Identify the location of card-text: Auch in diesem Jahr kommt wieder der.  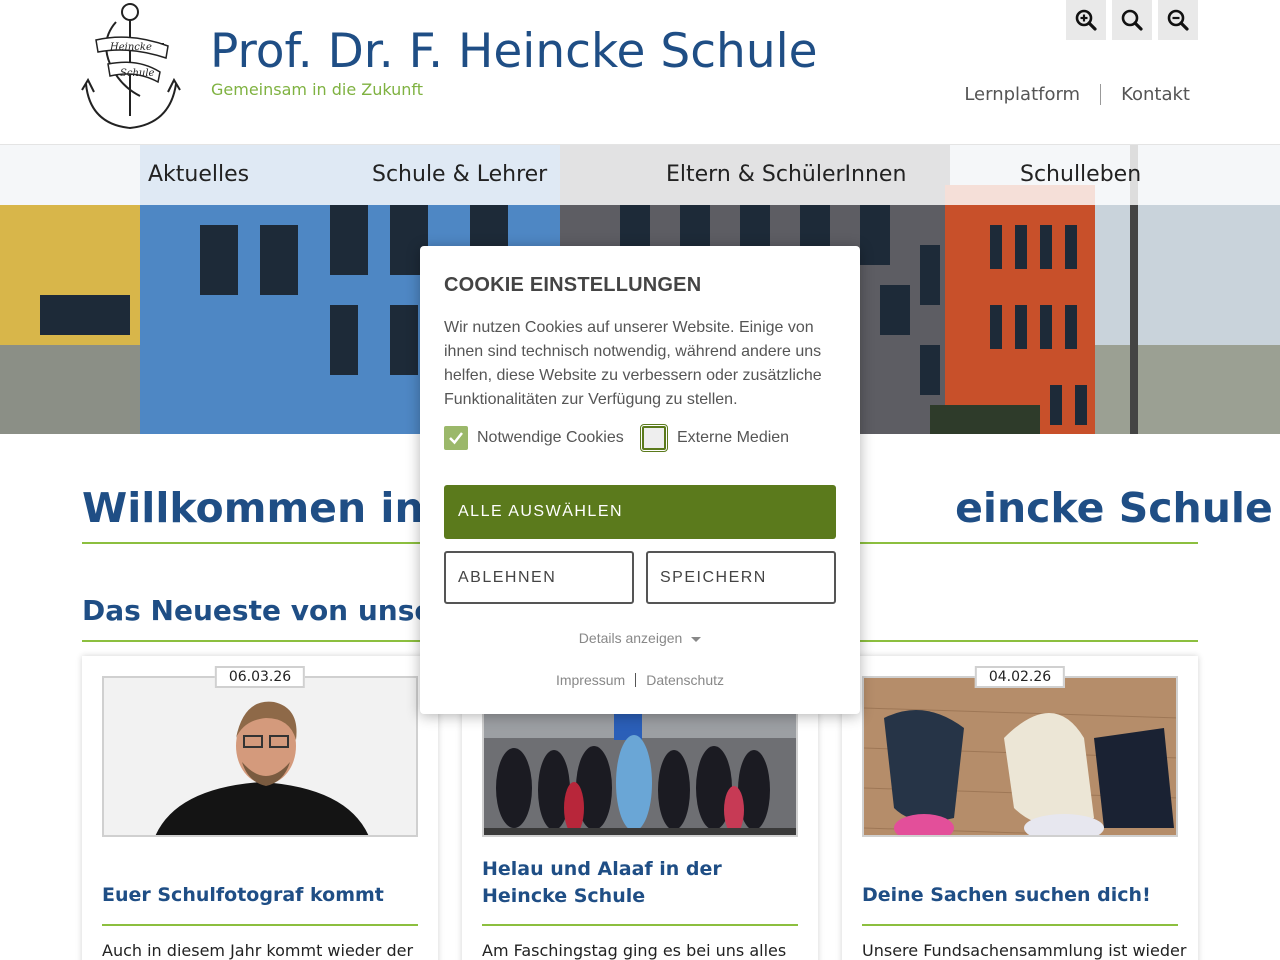
(258, 950).